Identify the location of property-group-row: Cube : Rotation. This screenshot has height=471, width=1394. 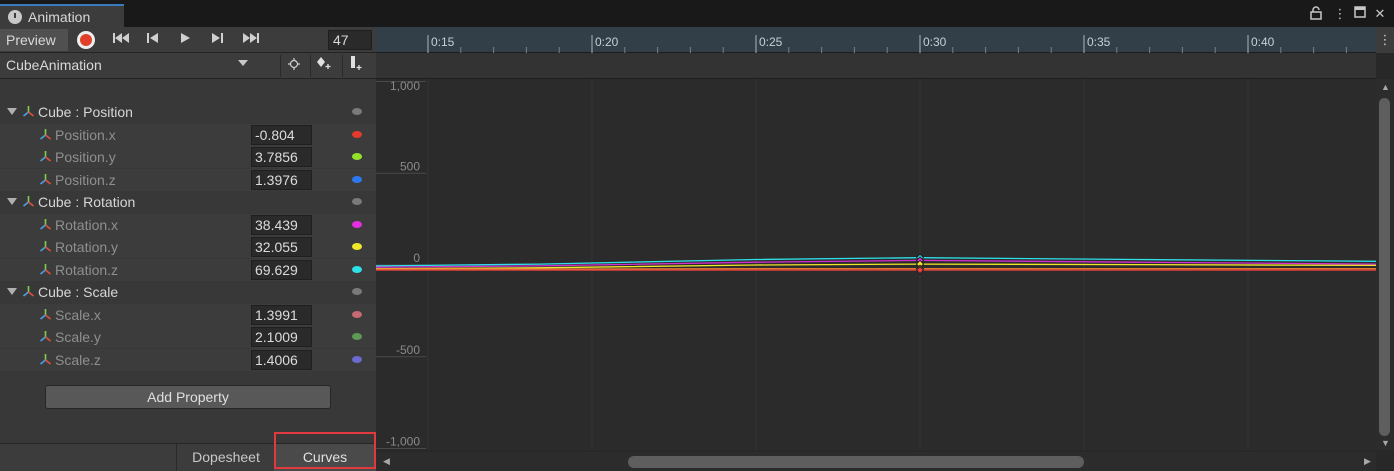
(188, 202).